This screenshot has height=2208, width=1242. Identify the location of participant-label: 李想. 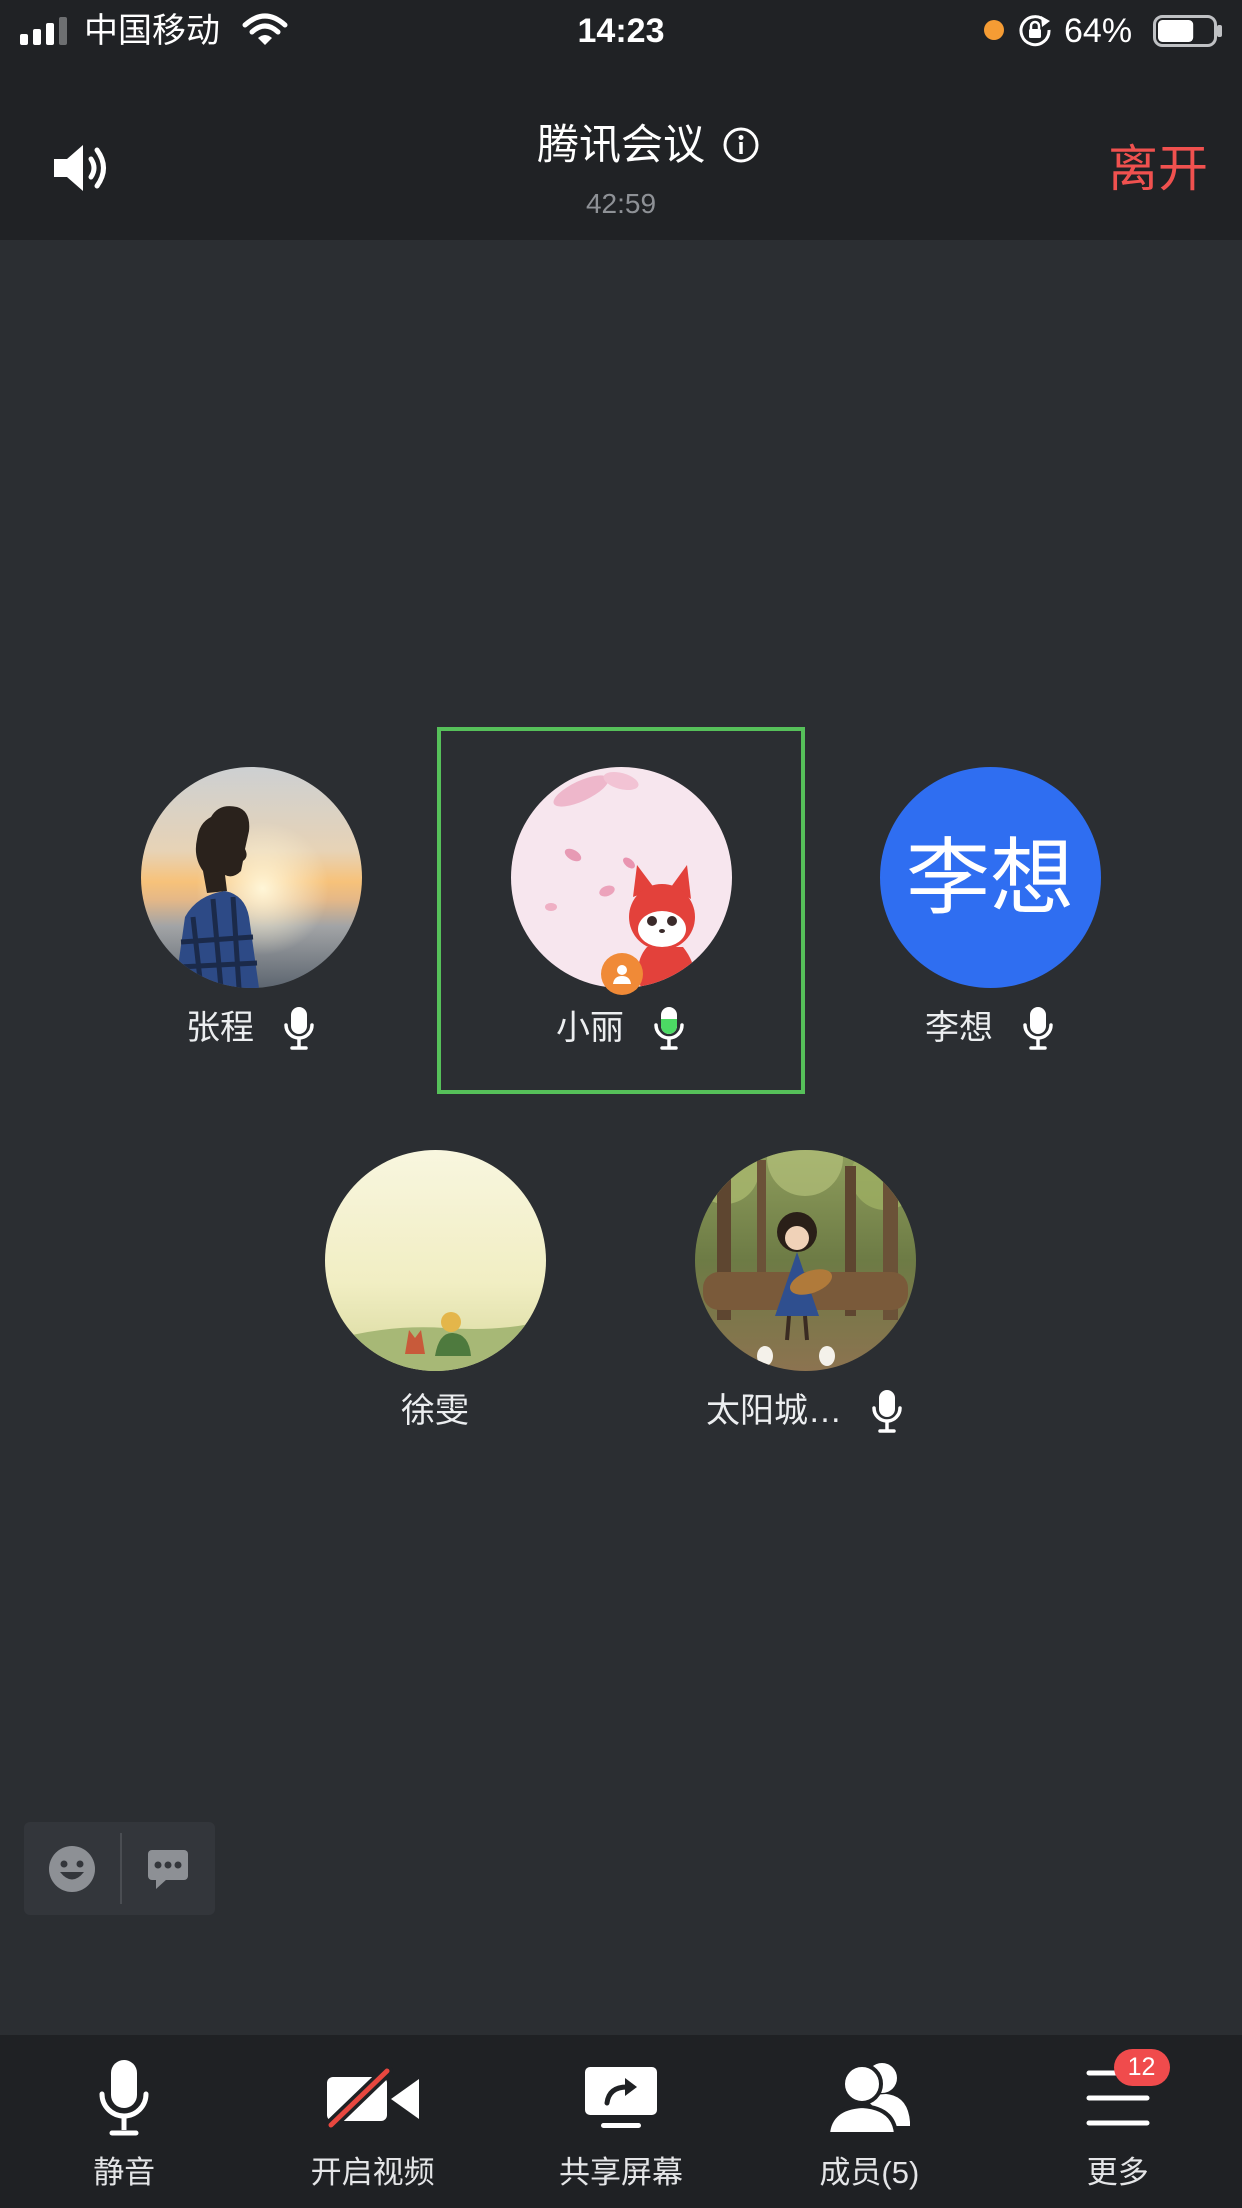
(990, 1028).